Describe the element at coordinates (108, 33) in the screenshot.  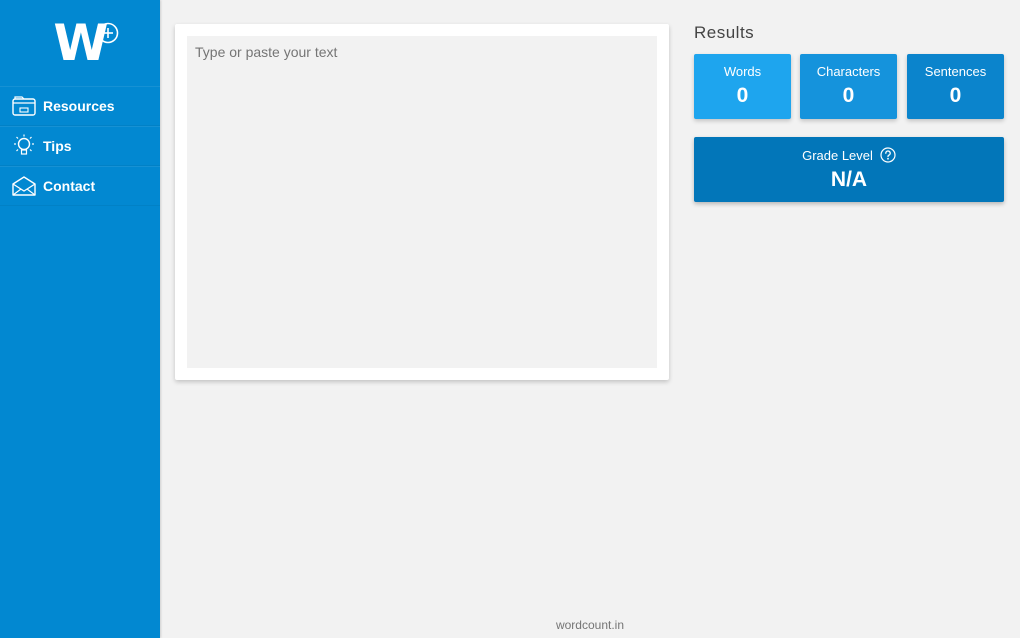
I see `plus-circle-icon` at that location.